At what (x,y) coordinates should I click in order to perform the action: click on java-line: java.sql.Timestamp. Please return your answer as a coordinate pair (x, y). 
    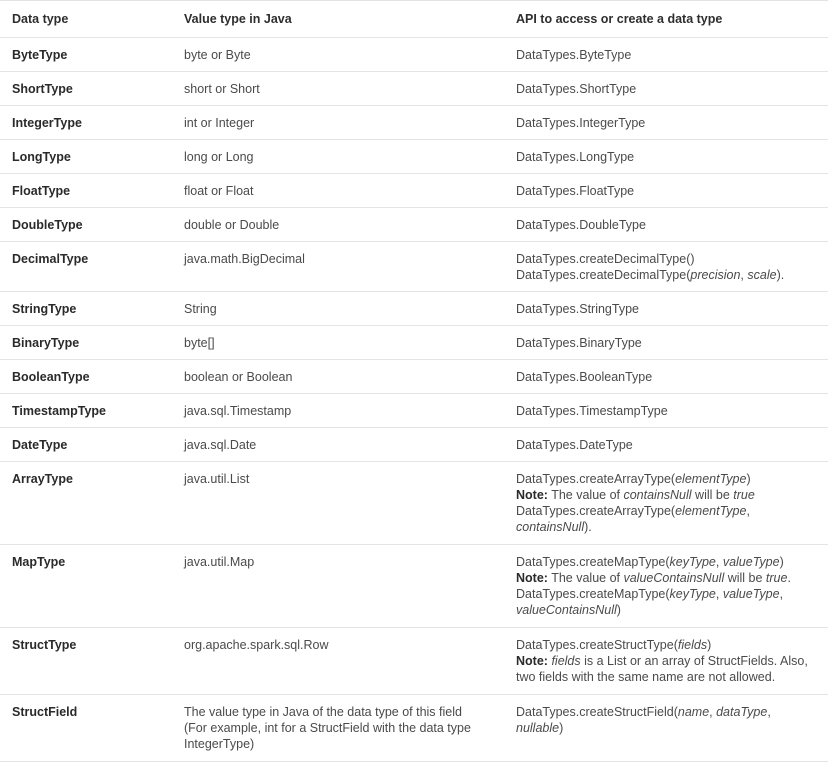
    Looking at the image, I should click on (238, 411).